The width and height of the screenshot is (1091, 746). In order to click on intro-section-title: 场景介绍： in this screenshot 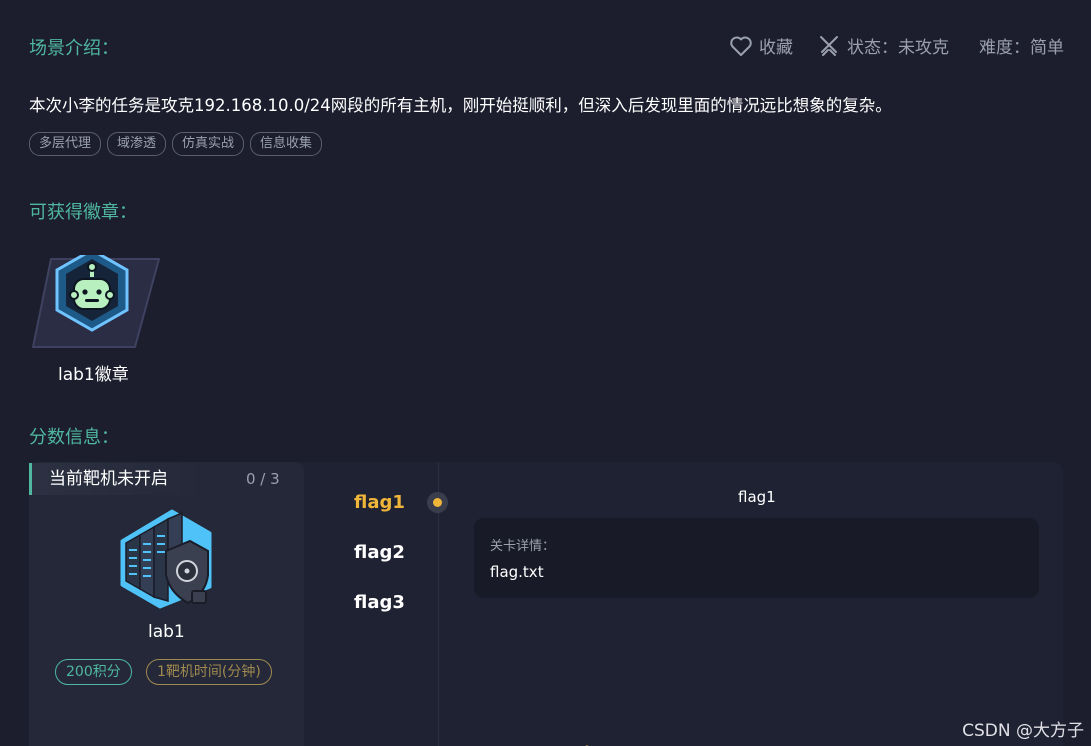, I will do `click(74, 48)`.